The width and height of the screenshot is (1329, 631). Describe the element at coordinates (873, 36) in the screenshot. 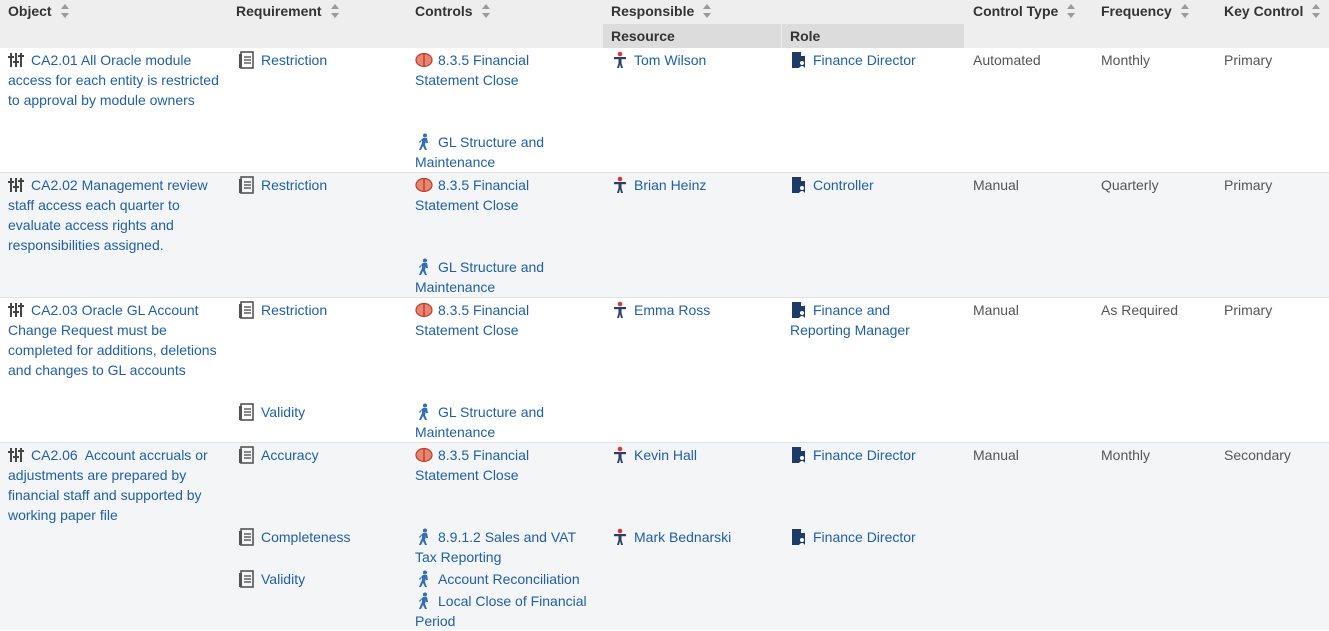

I see `subheader-role: Role` at that location.